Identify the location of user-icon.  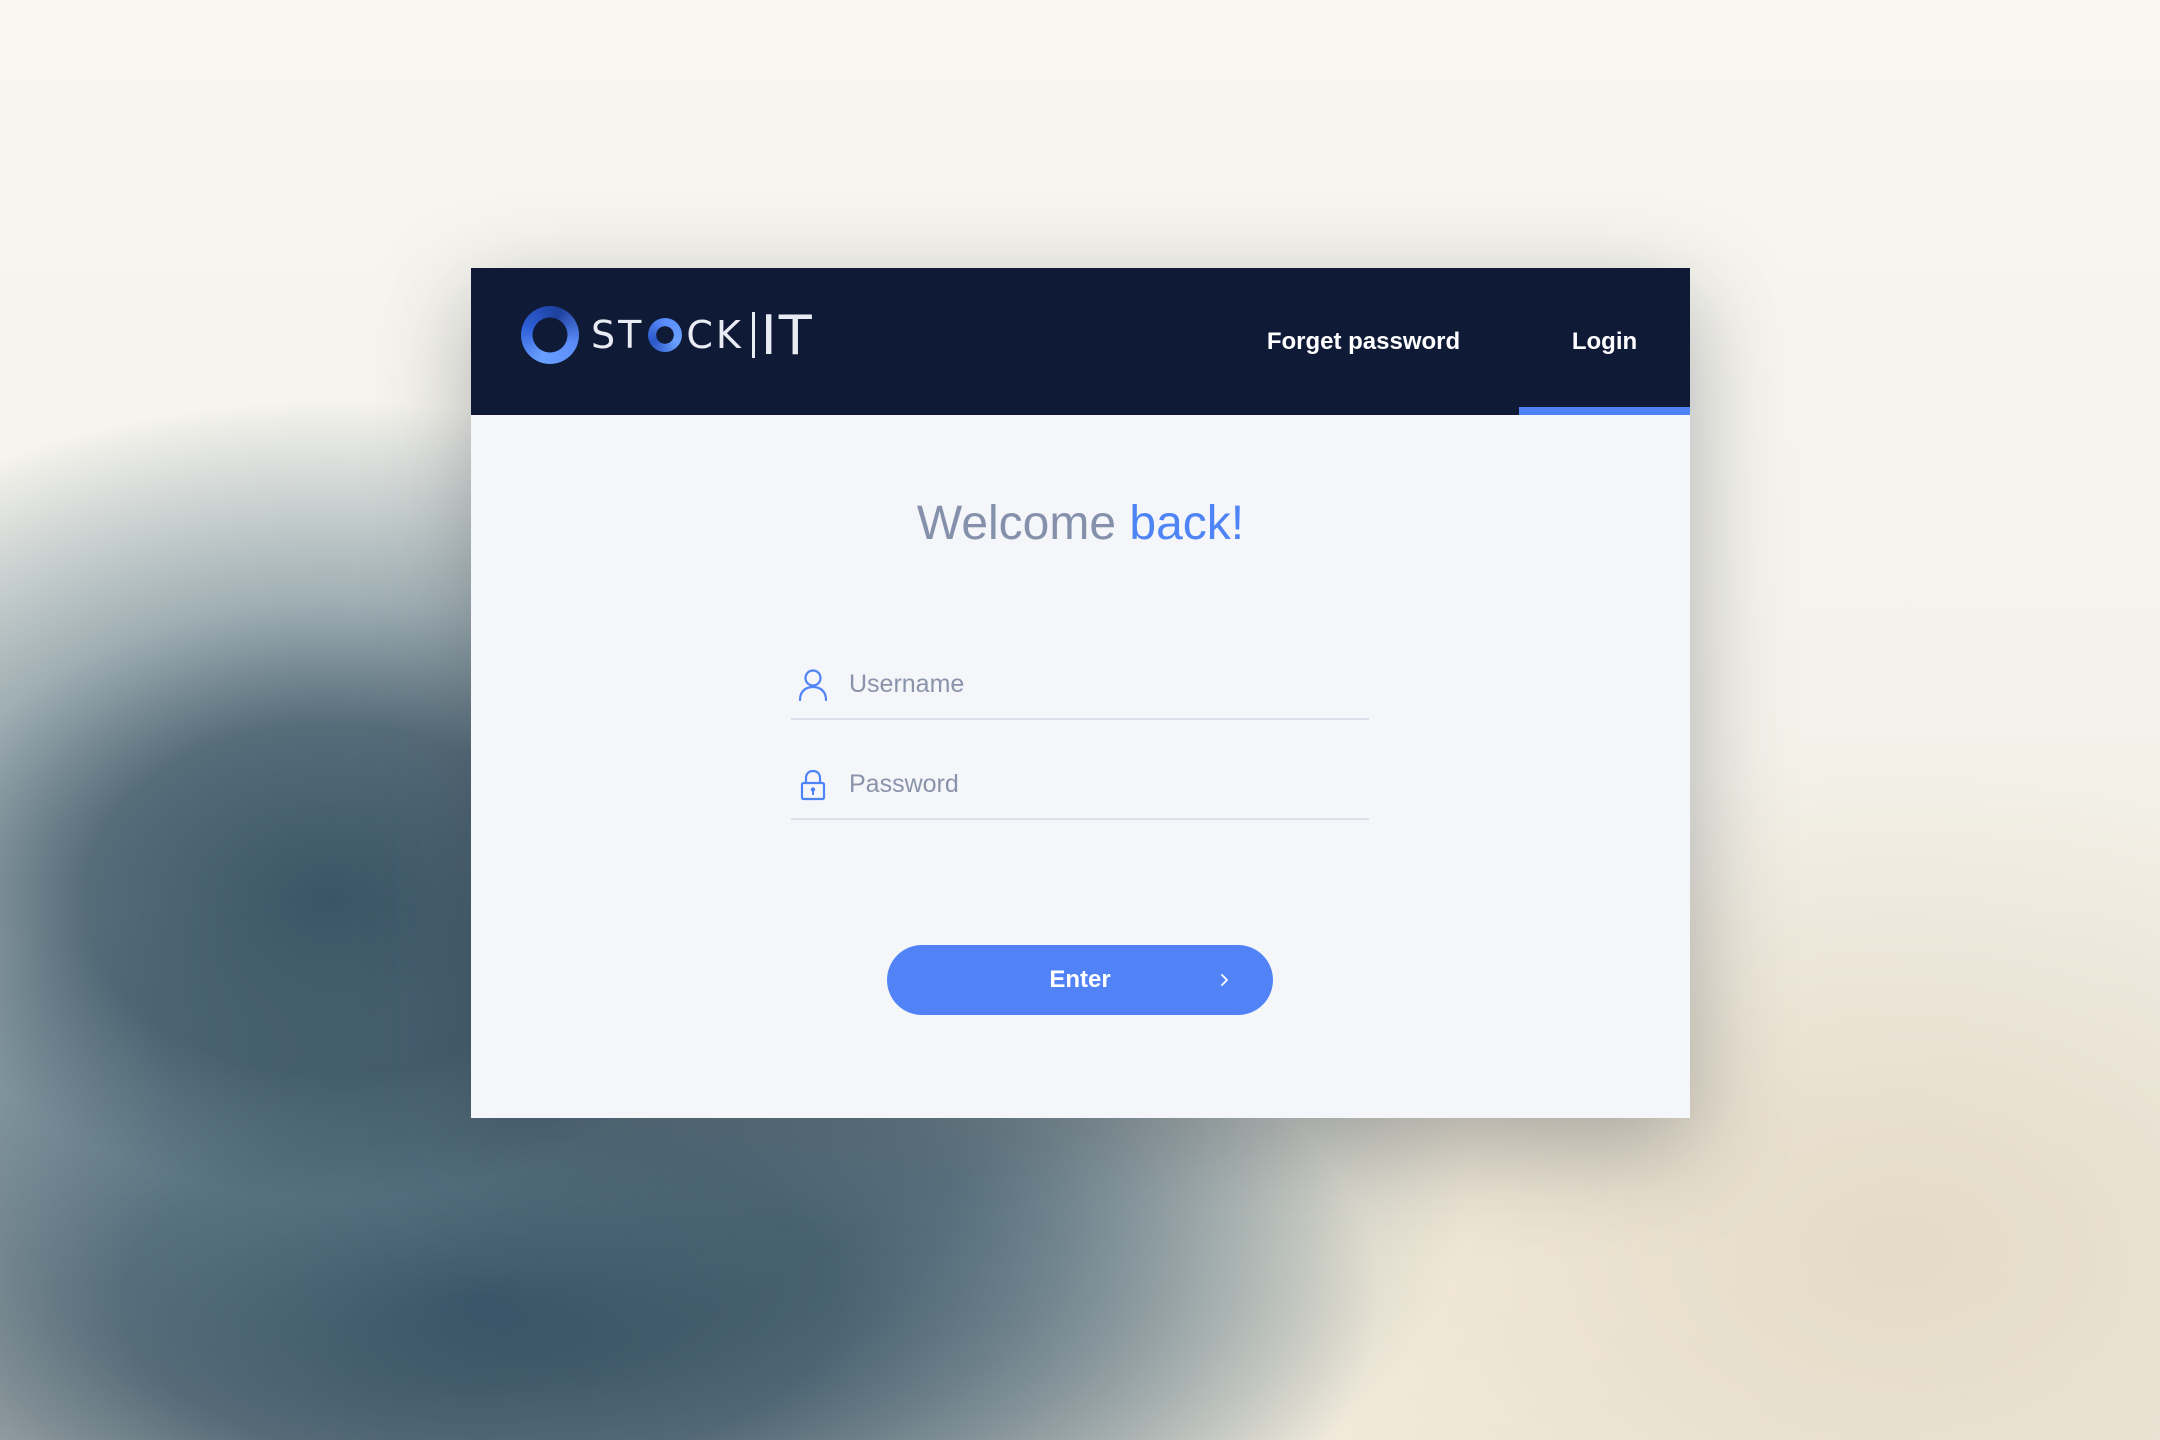
(813, 685).